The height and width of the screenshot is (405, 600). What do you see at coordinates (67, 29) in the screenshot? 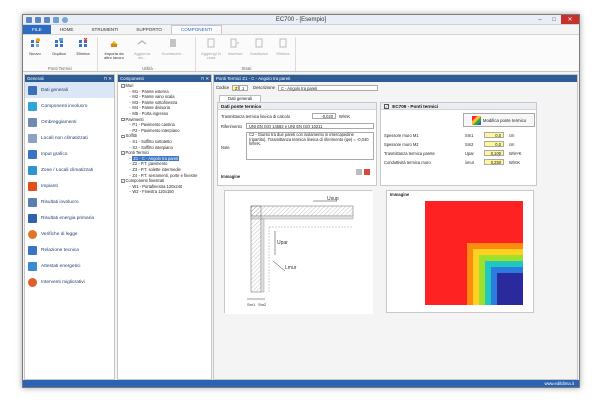
I see `tab-home: HOME` at bounding box center [67, 29].